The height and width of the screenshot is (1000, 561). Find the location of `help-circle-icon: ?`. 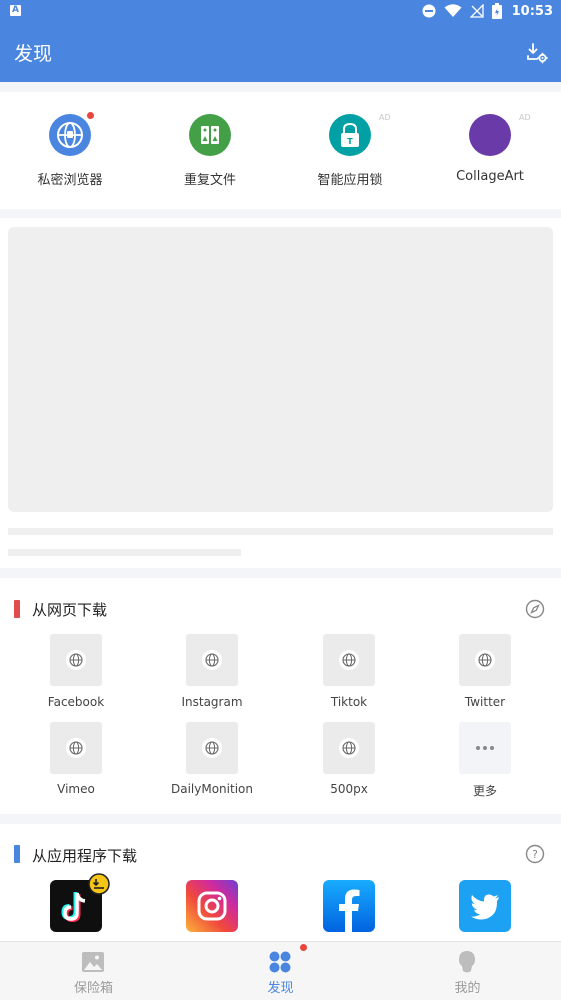

help-circle-icon: ? is located at coordinates (535, 854).